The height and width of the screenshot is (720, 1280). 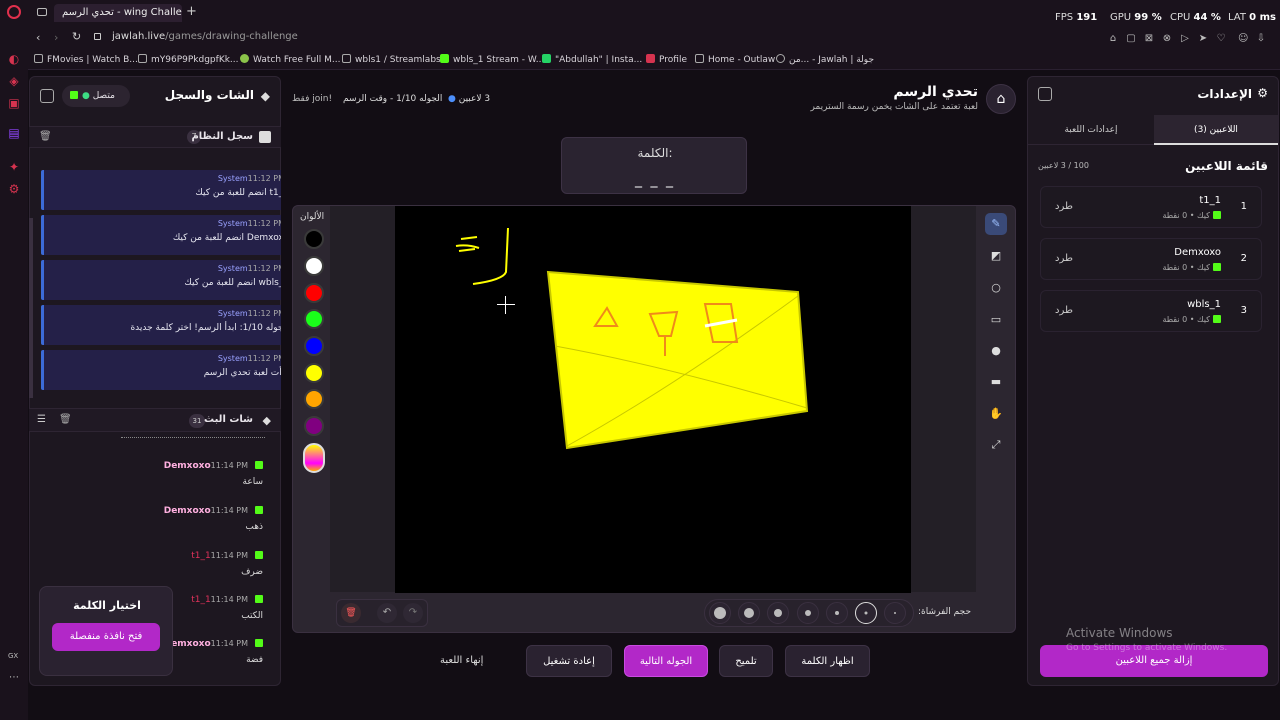 I want to click on color-swatch-yellow, so click(x=314, y=373).